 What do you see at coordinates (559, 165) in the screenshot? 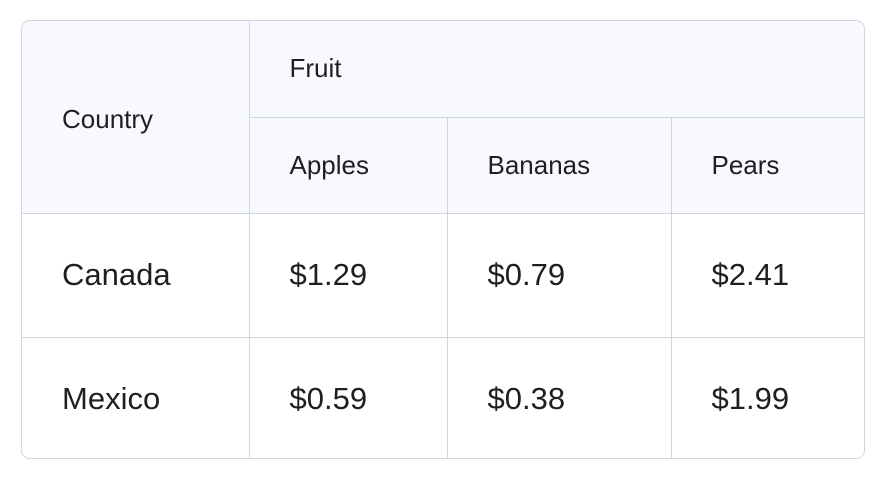
I see `header-bananas: Bananas` at bounding box center [559, 165].